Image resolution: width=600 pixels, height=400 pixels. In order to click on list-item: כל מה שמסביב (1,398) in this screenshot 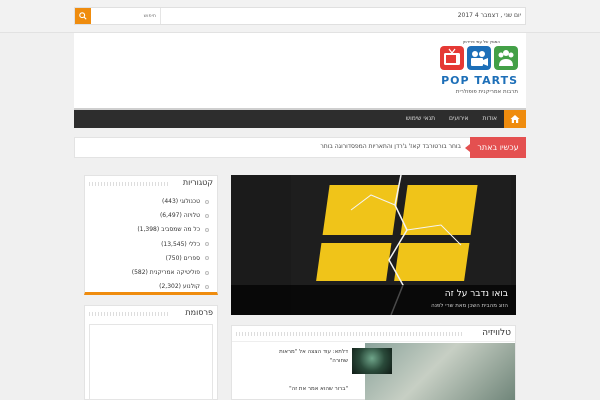, I will do `click(149, 230)`.